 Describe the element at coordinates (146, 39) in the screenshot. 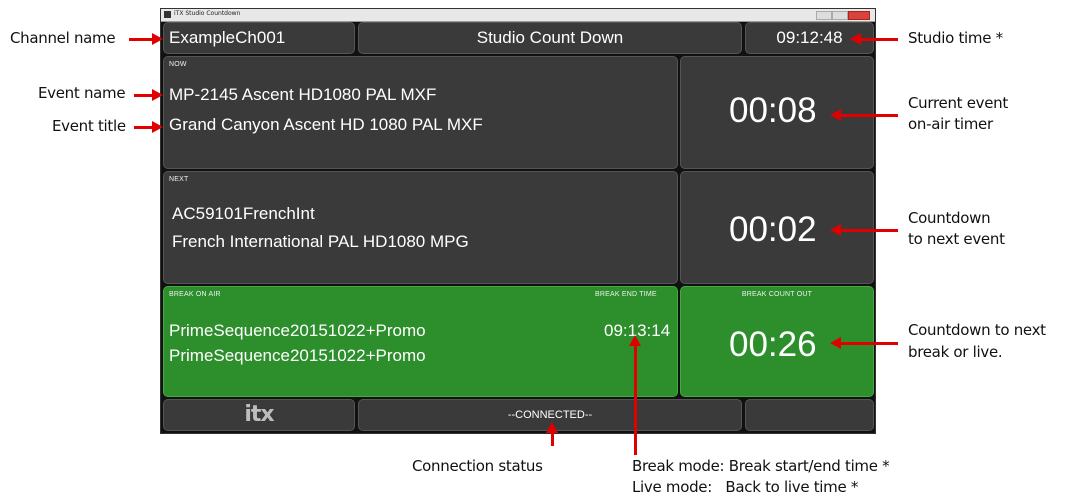

I see `arrow-channel-name` at that location.